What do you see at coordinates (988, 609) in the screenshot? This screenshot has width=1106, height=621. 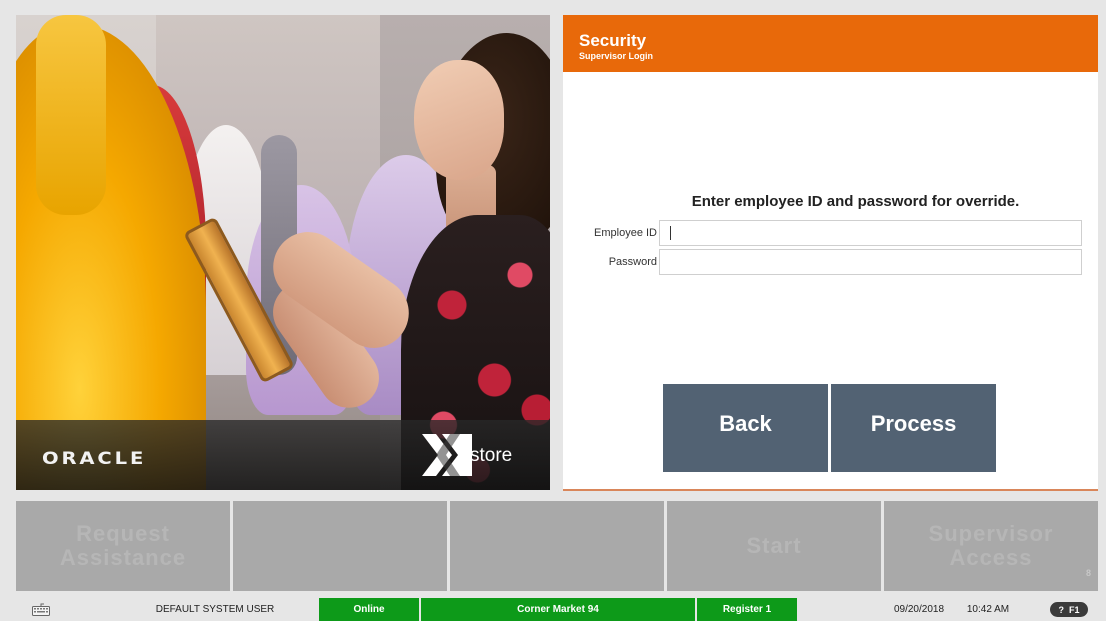 I see `status-time: 10:42 AM` at bounding box center [988, 609].